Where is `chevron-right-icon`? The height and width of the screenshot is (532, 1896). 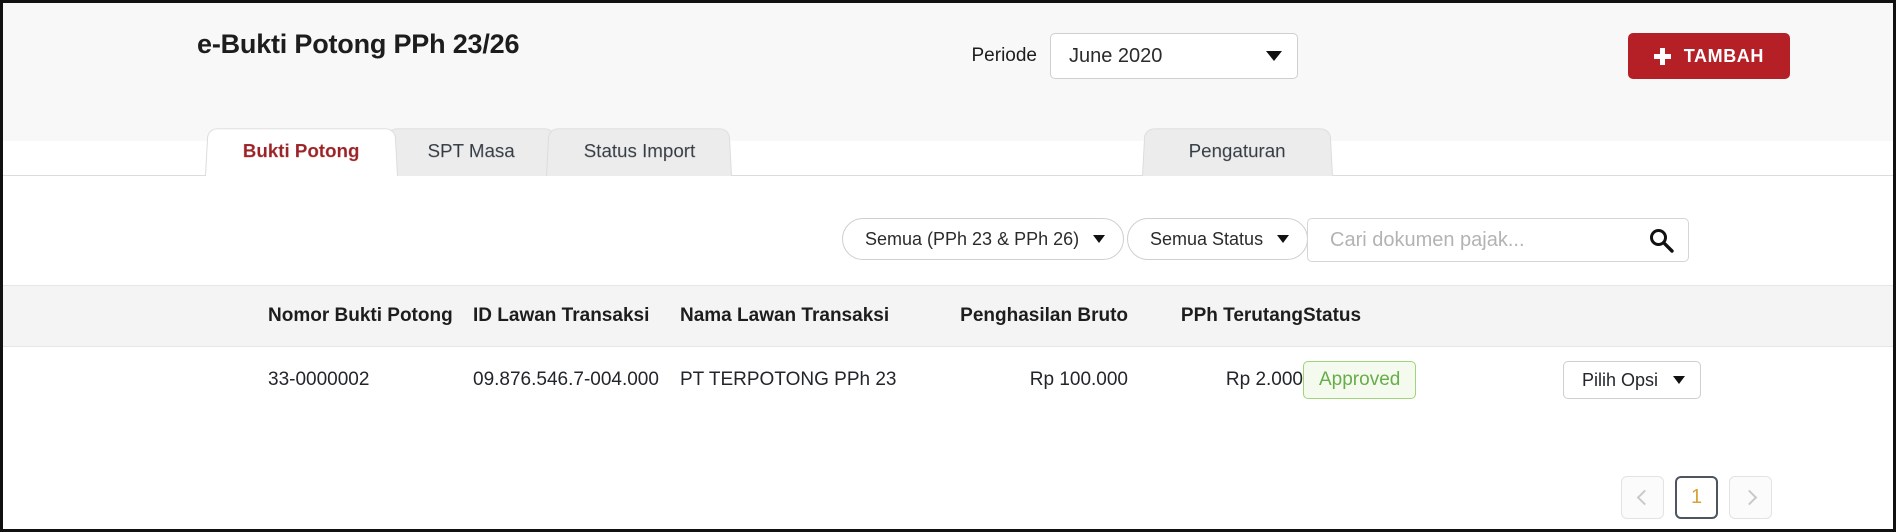
chevron-right-icon is located at coordinates (1749, 497).